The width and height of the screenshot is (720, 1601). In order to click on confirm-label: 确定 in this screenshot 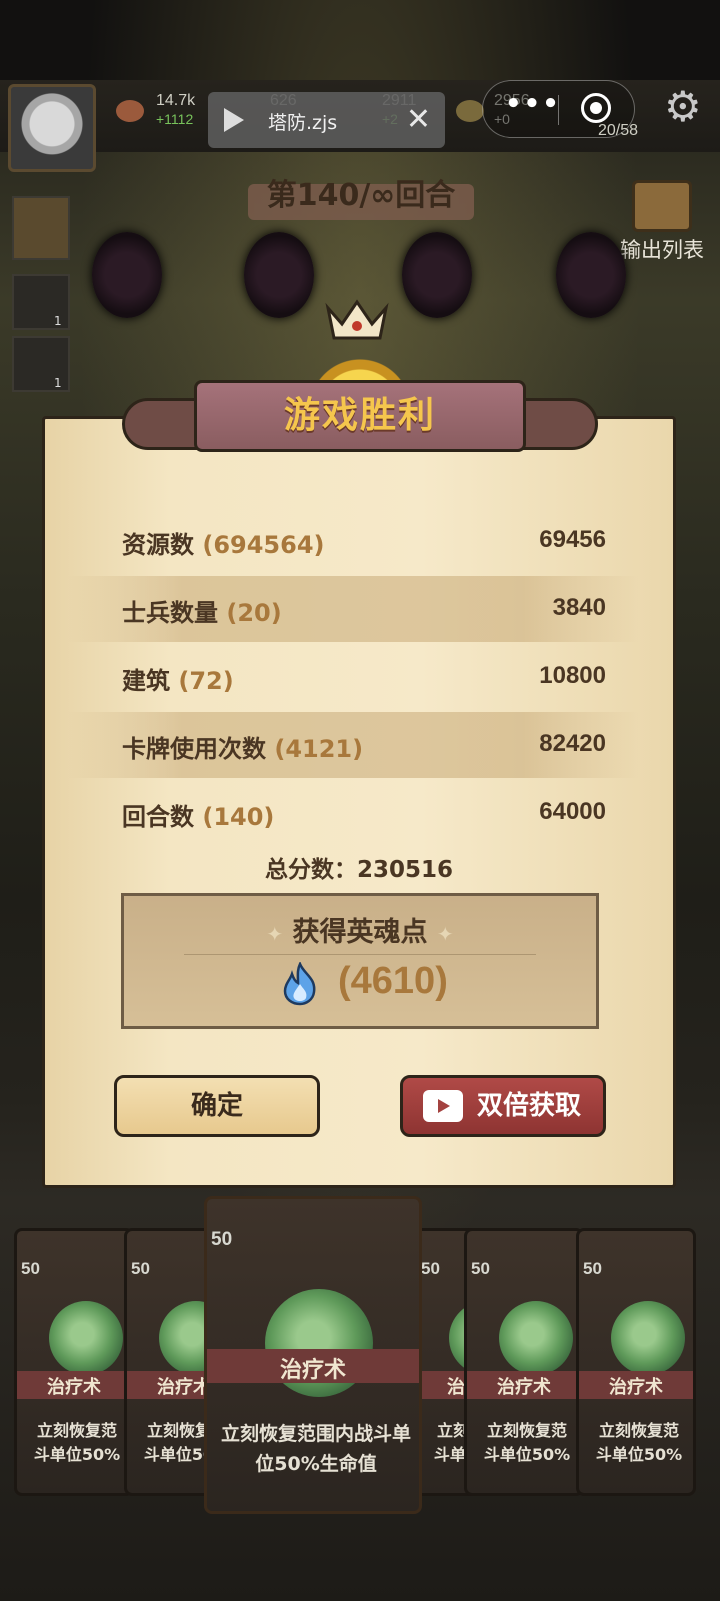, I will do `click(216, 1106)`.